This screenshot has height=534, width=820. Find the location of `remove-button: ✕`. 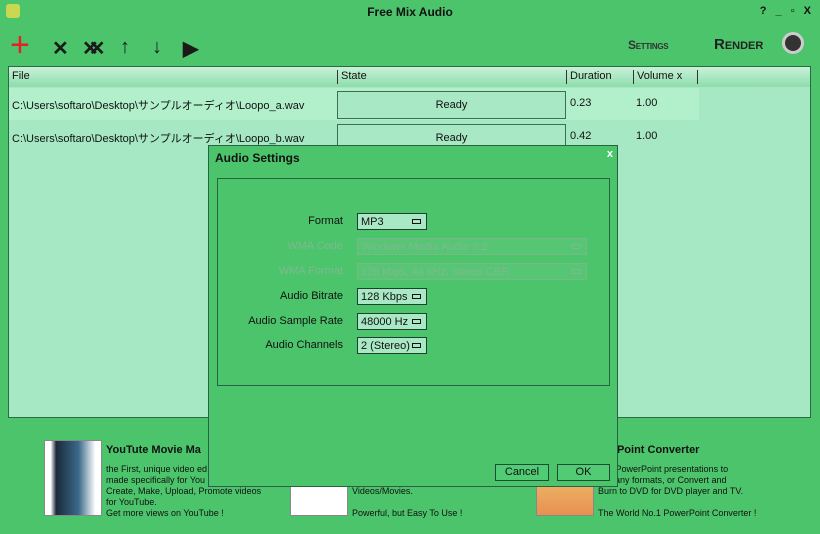

remove-button: ✕ is located at coordinates (60, 48).